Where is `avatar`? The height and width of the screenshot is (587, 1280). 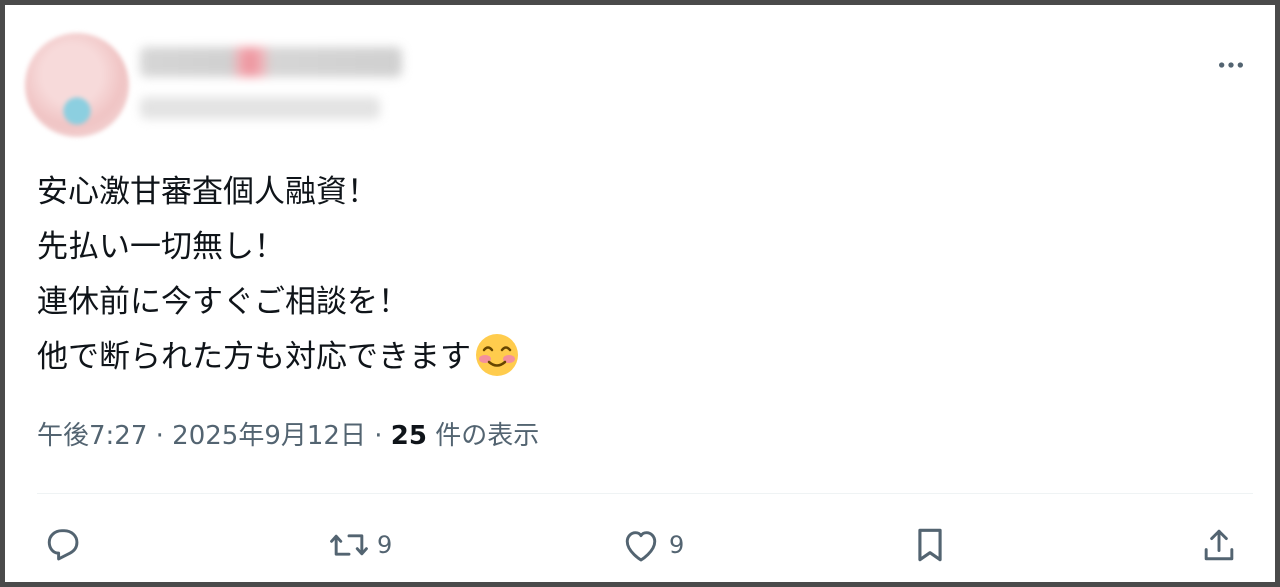
avatar is located at coordinates (77, 85).